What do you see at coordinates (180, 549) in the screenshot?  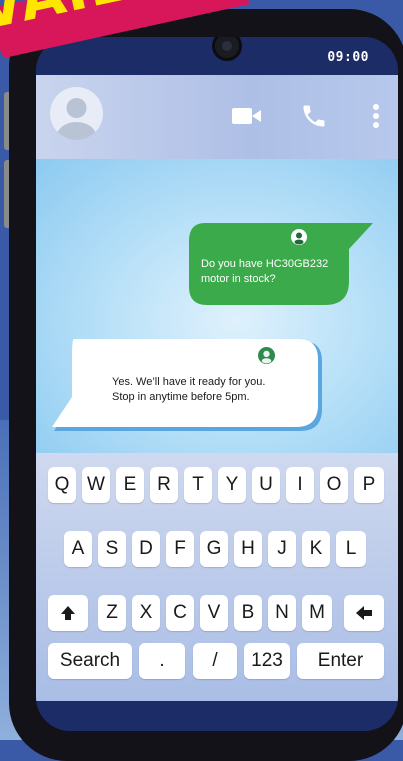 I see `key-f: F` at bounding box center [180, 549].